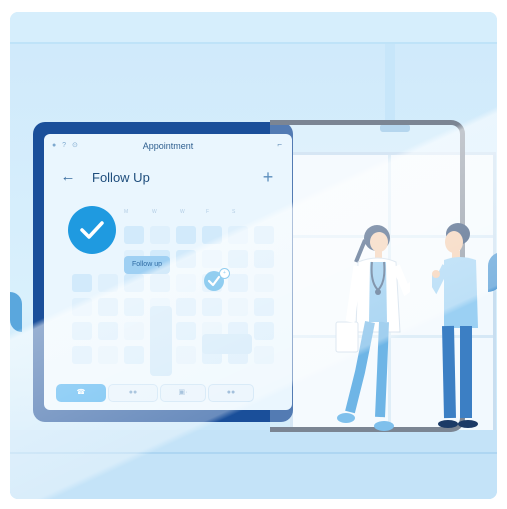  What do you see at coordinates (92, 230) in the screenshot?
I see `confirmed-check-icon` at bounding box center [92, 230].